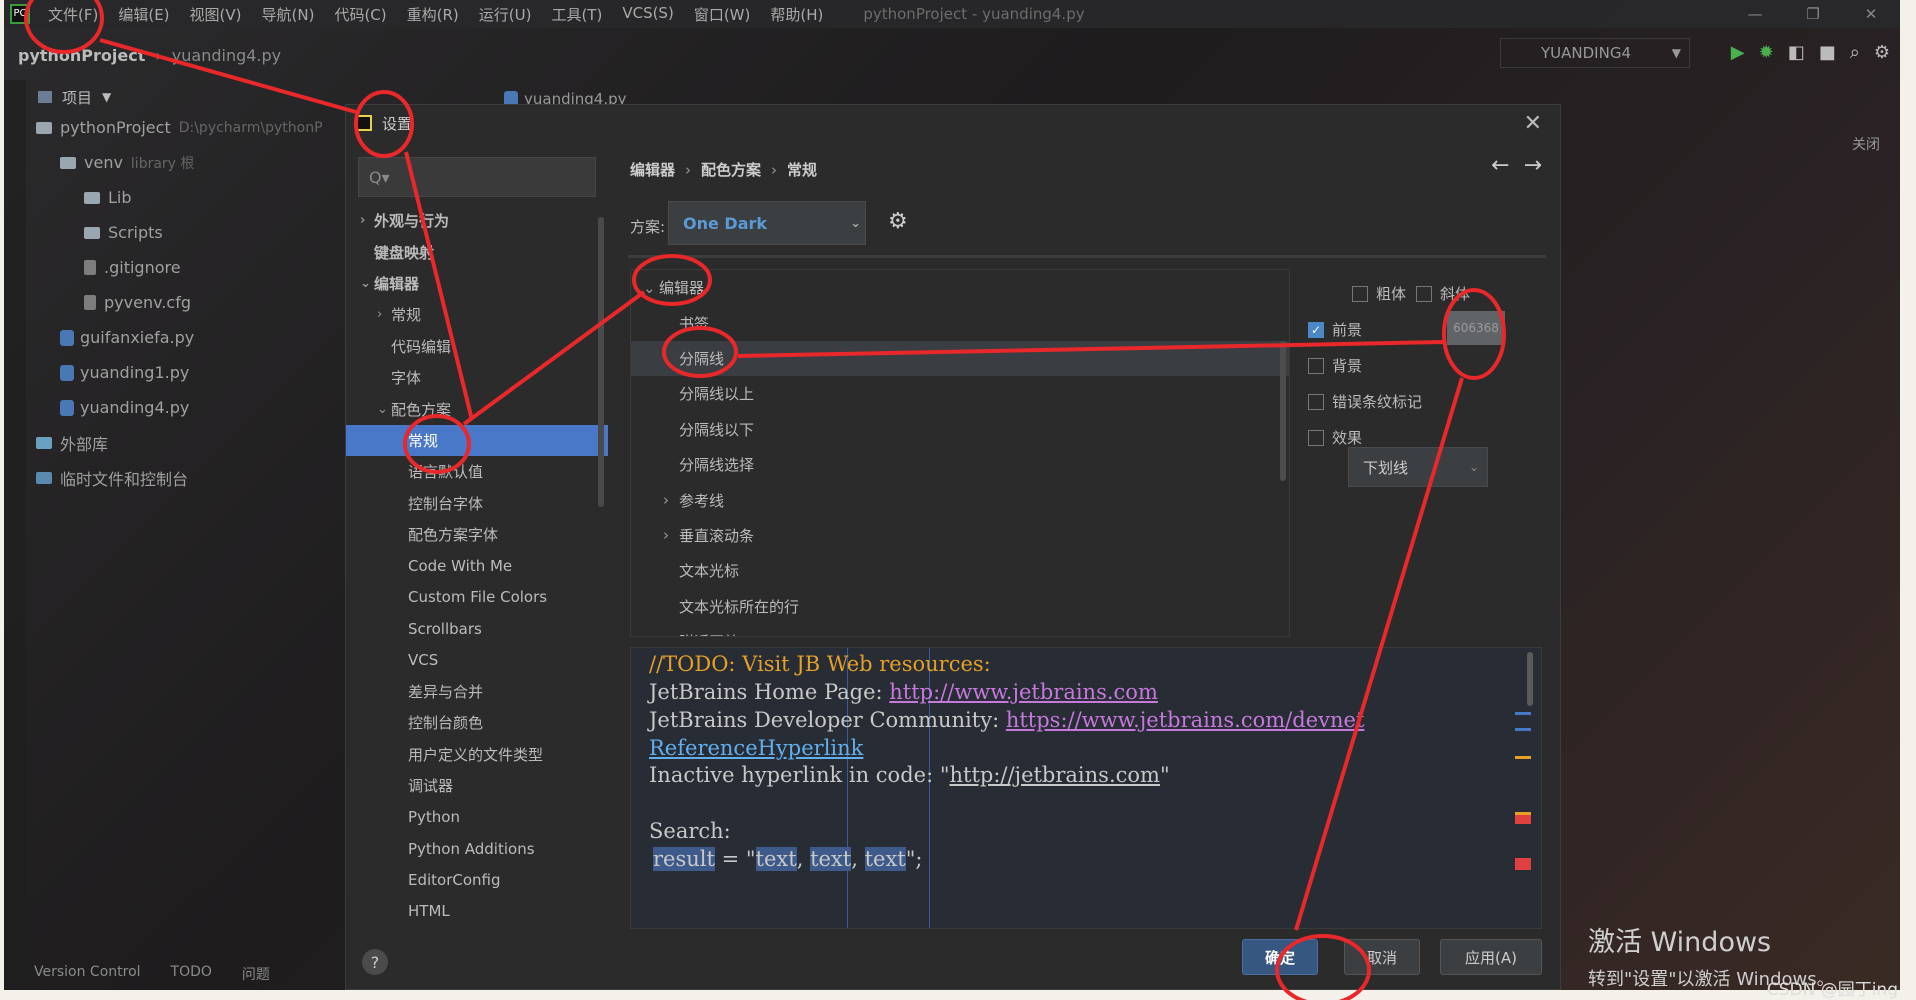  What do you see at coordinates (1595, 53) in the screenshot?
I see `run-config-select: YUANDING4 ▼` at bounding box center [1595, 53].